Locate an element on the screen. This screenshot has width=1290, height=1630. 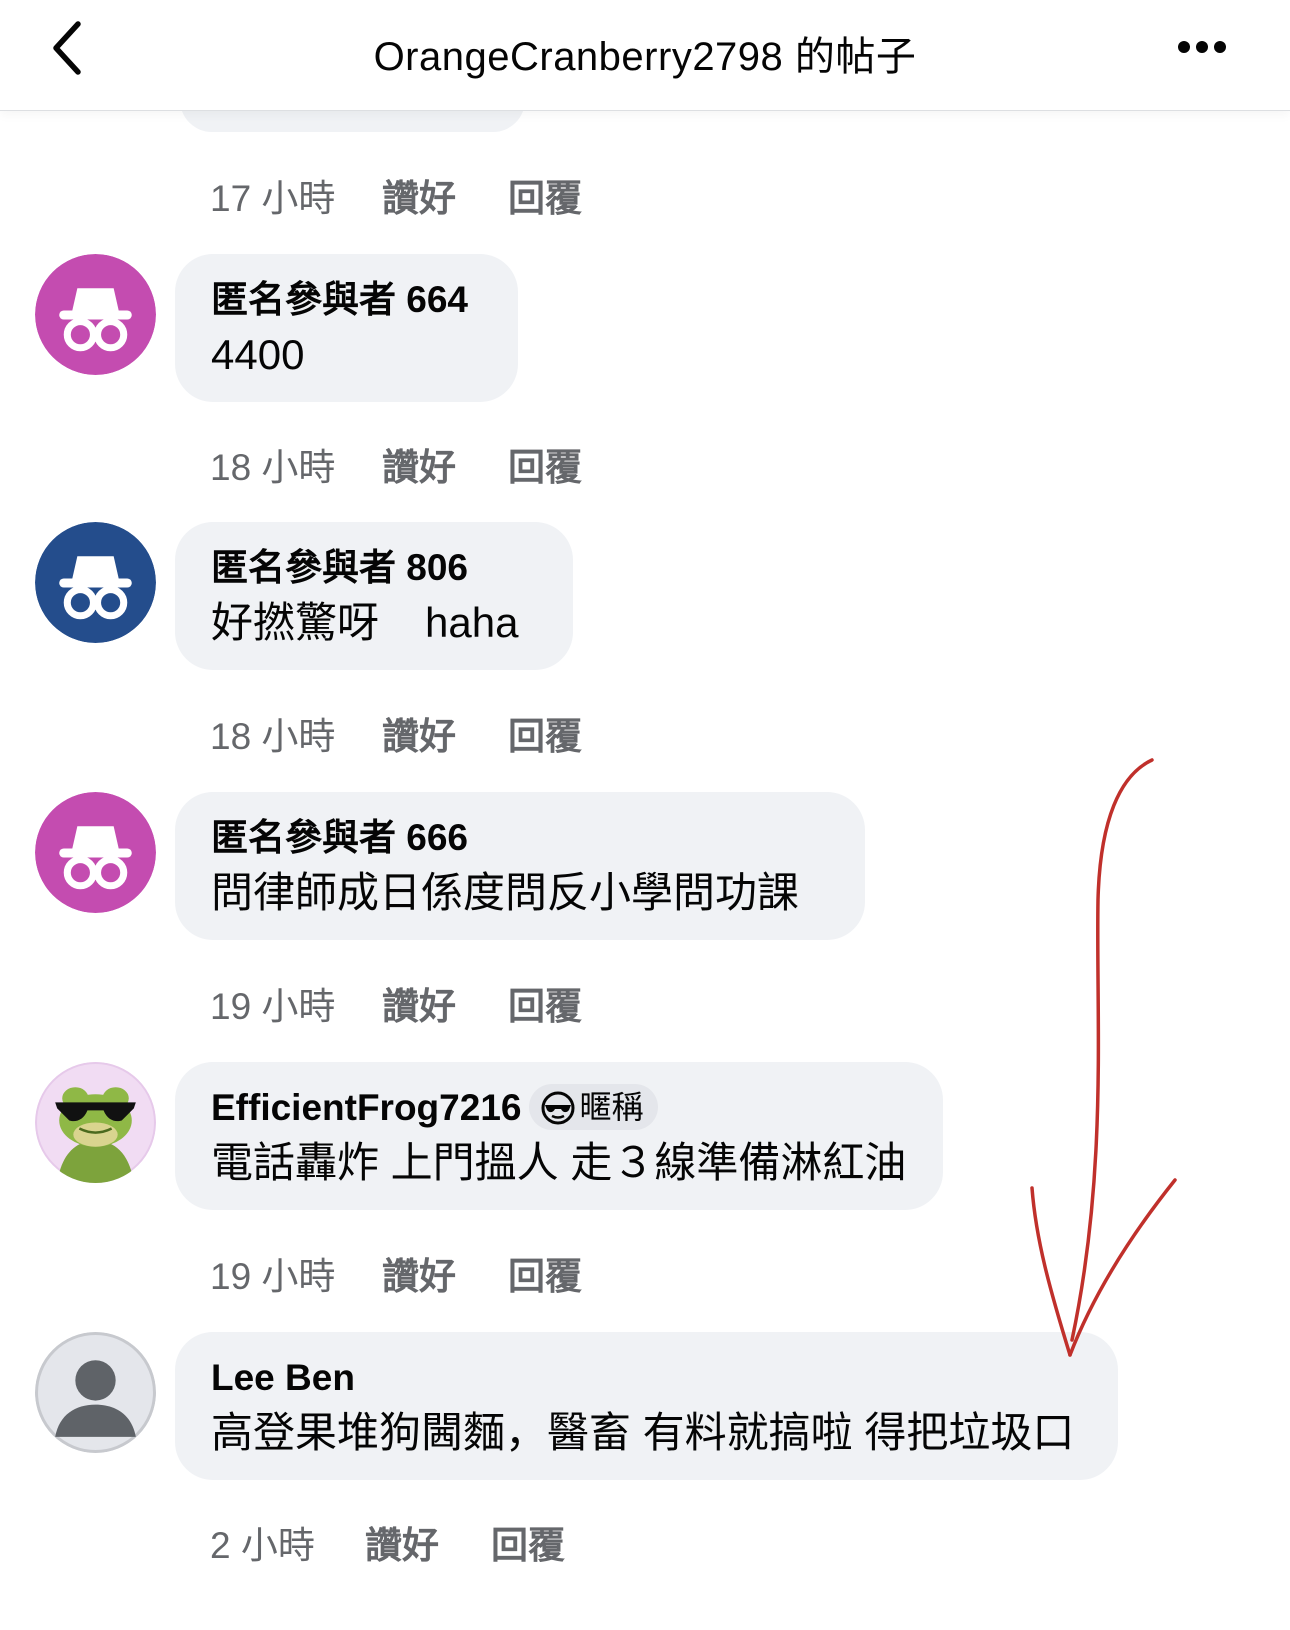
comment-bubble: 匿名參與者 806 好撚驚呀 haha is located at coordinates (374, 596).